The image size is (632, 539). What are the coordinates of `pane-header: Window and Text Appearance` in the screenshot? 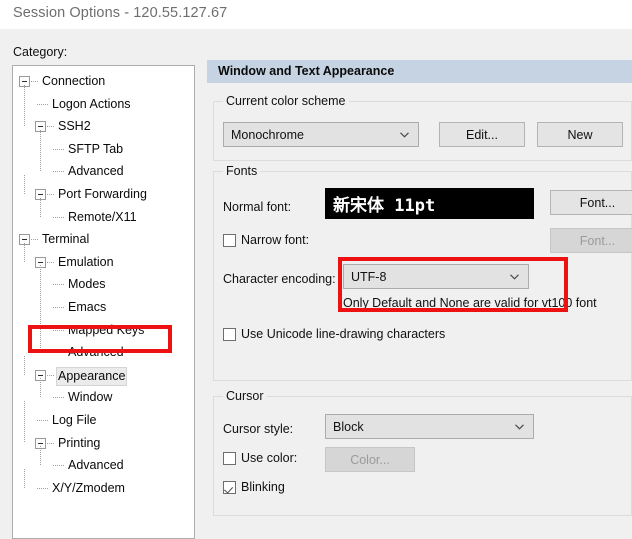 It's located at (419, 71).